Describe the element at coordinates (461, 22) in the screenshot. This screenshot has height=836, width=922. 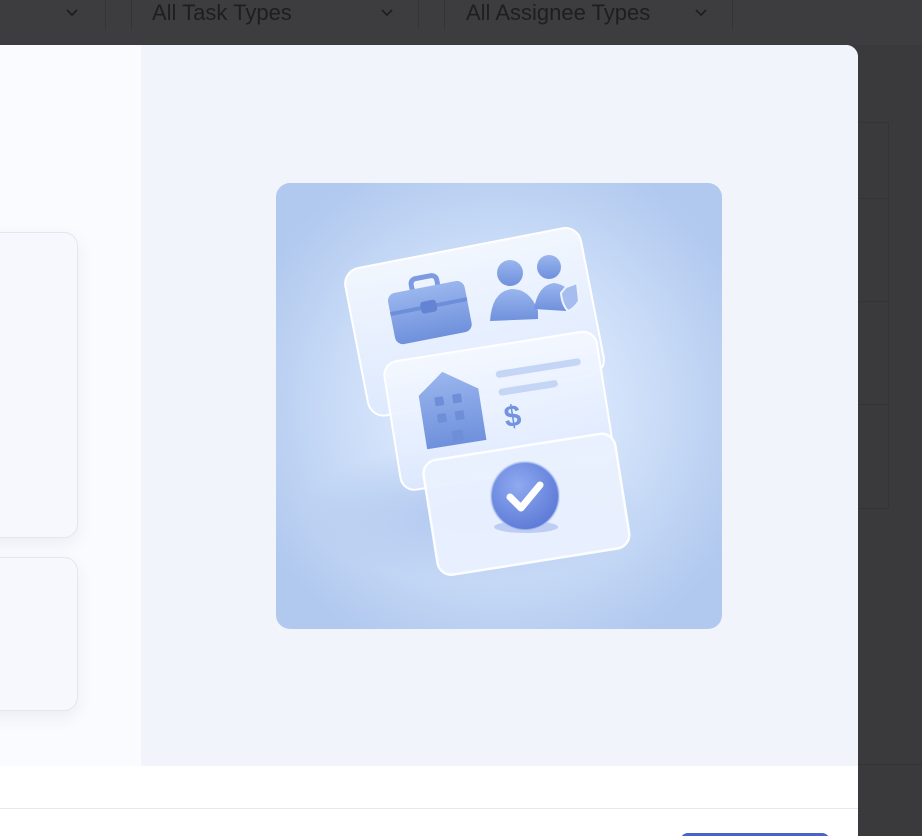
I see `filter-bar: All Task Types All Assignee Types` at that location.